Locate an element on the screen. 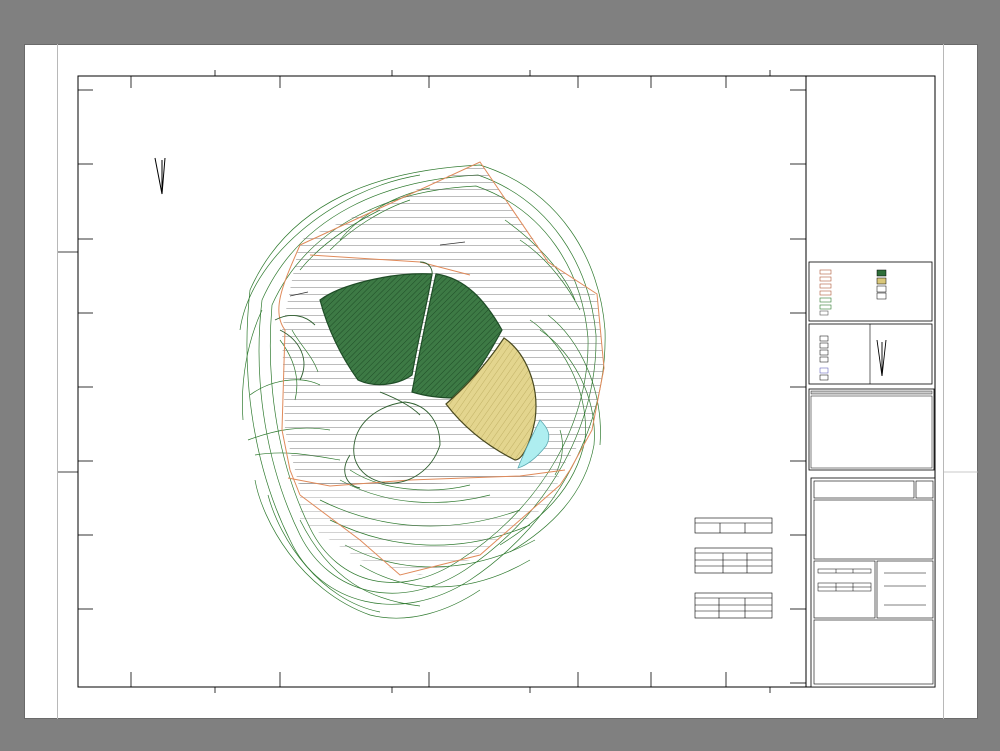 The image size is (1000, 751). symbols-box is located at coordinates (870, 354).